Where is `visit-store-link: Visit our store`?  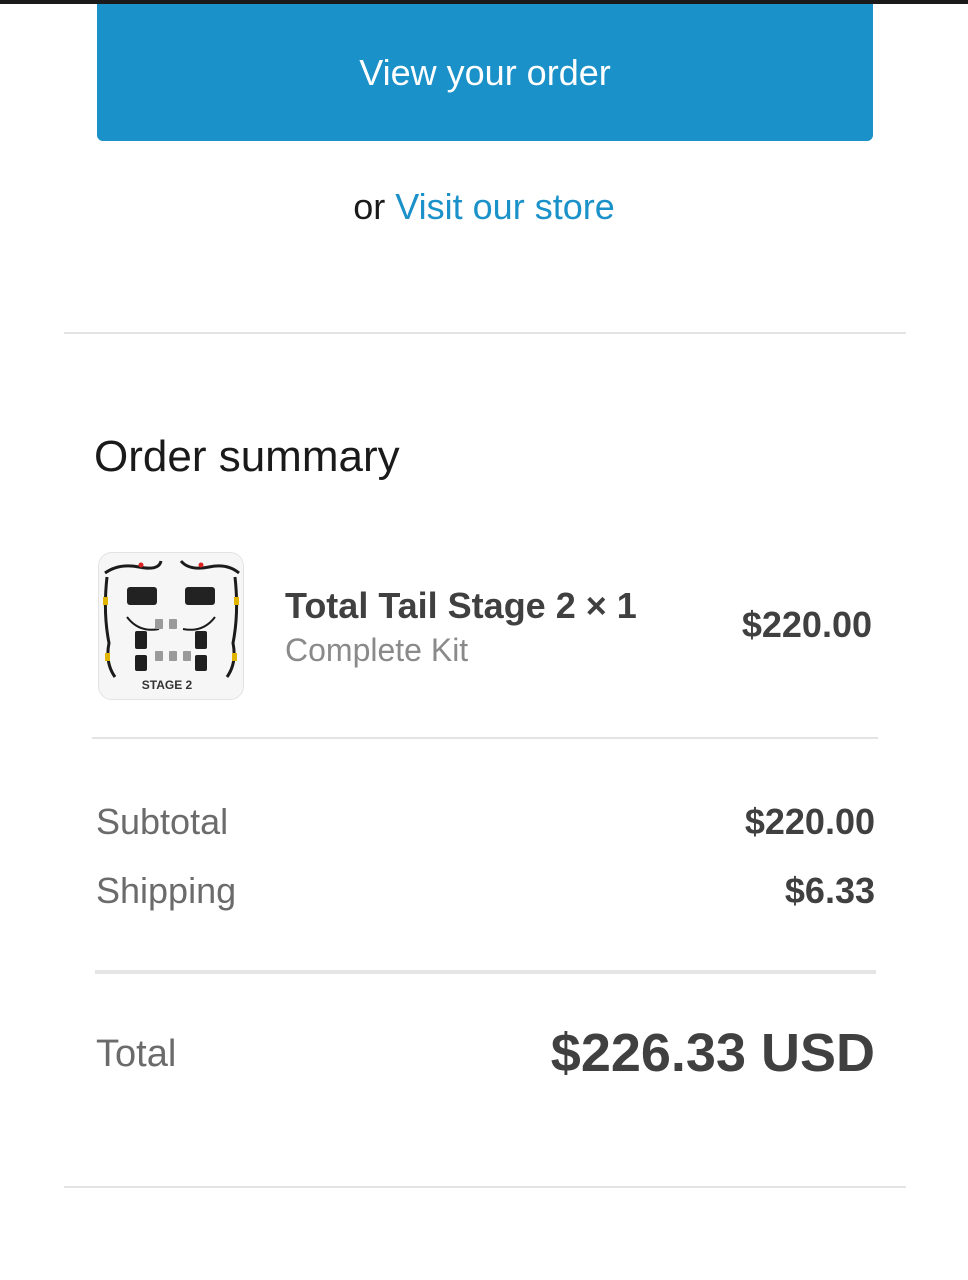
visit-store-link: Visit our store is located at coordinates (504, 206).